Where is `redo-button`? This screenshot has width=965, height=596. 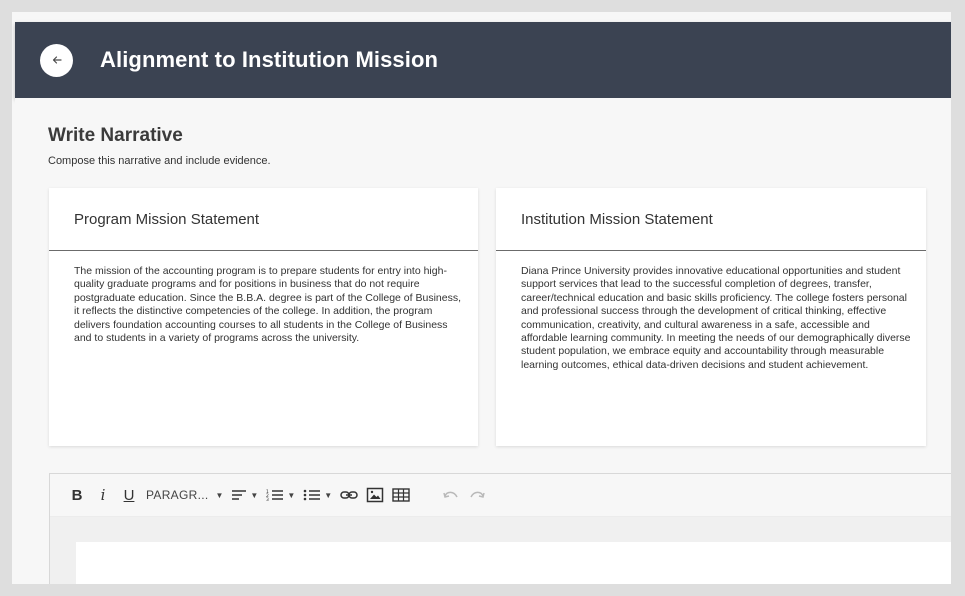 redo-button is located at coordinates (477, 495).